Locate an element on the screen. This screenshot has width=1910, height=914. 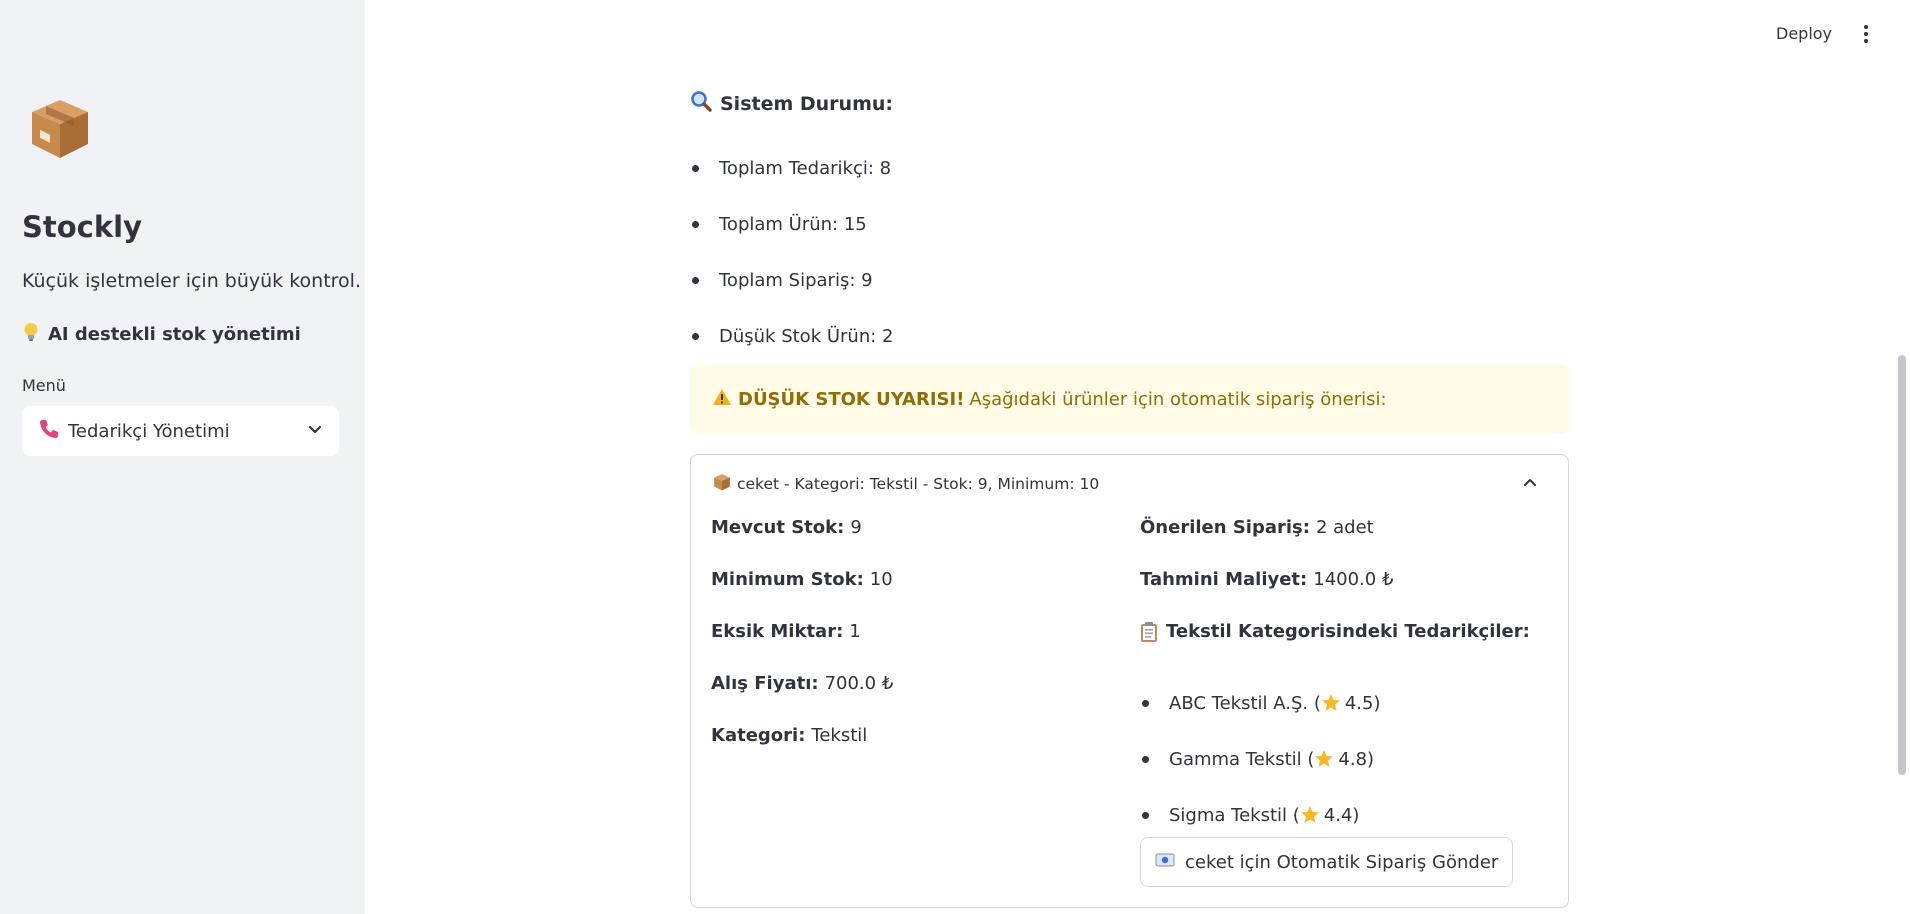
magnifier-icon is located at coordinates (701, 103).